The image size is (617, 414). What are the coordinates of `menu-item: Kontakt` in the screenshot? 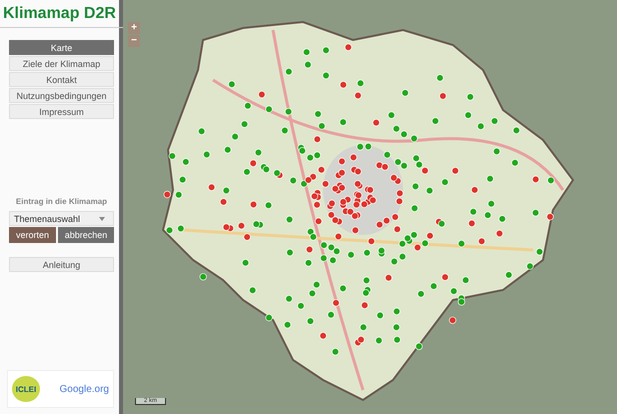 It's located at (61, 79).